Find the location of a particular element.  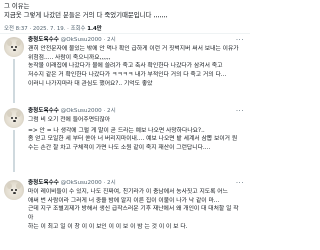

tweet-timestamp: 오전 8:37 · 2025. 7. 19. · is located at coordinates (36, 29).